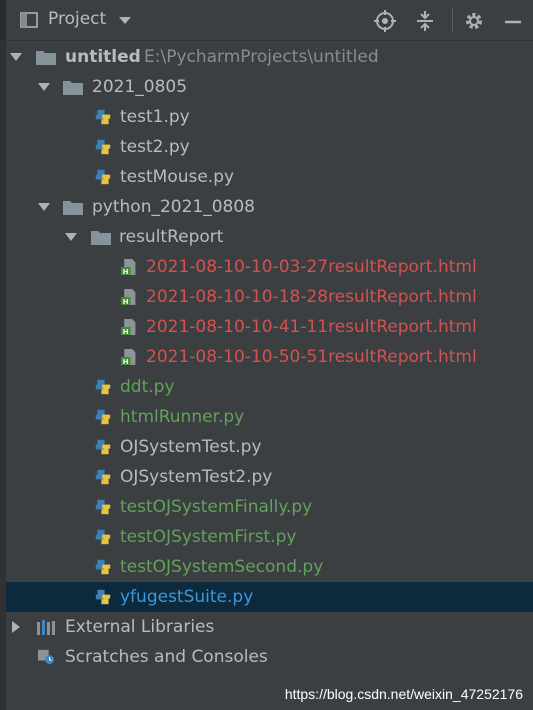 The width and height of the screenshot is (533, 710). I want to click on toolbar-separator, so click(452, 20).